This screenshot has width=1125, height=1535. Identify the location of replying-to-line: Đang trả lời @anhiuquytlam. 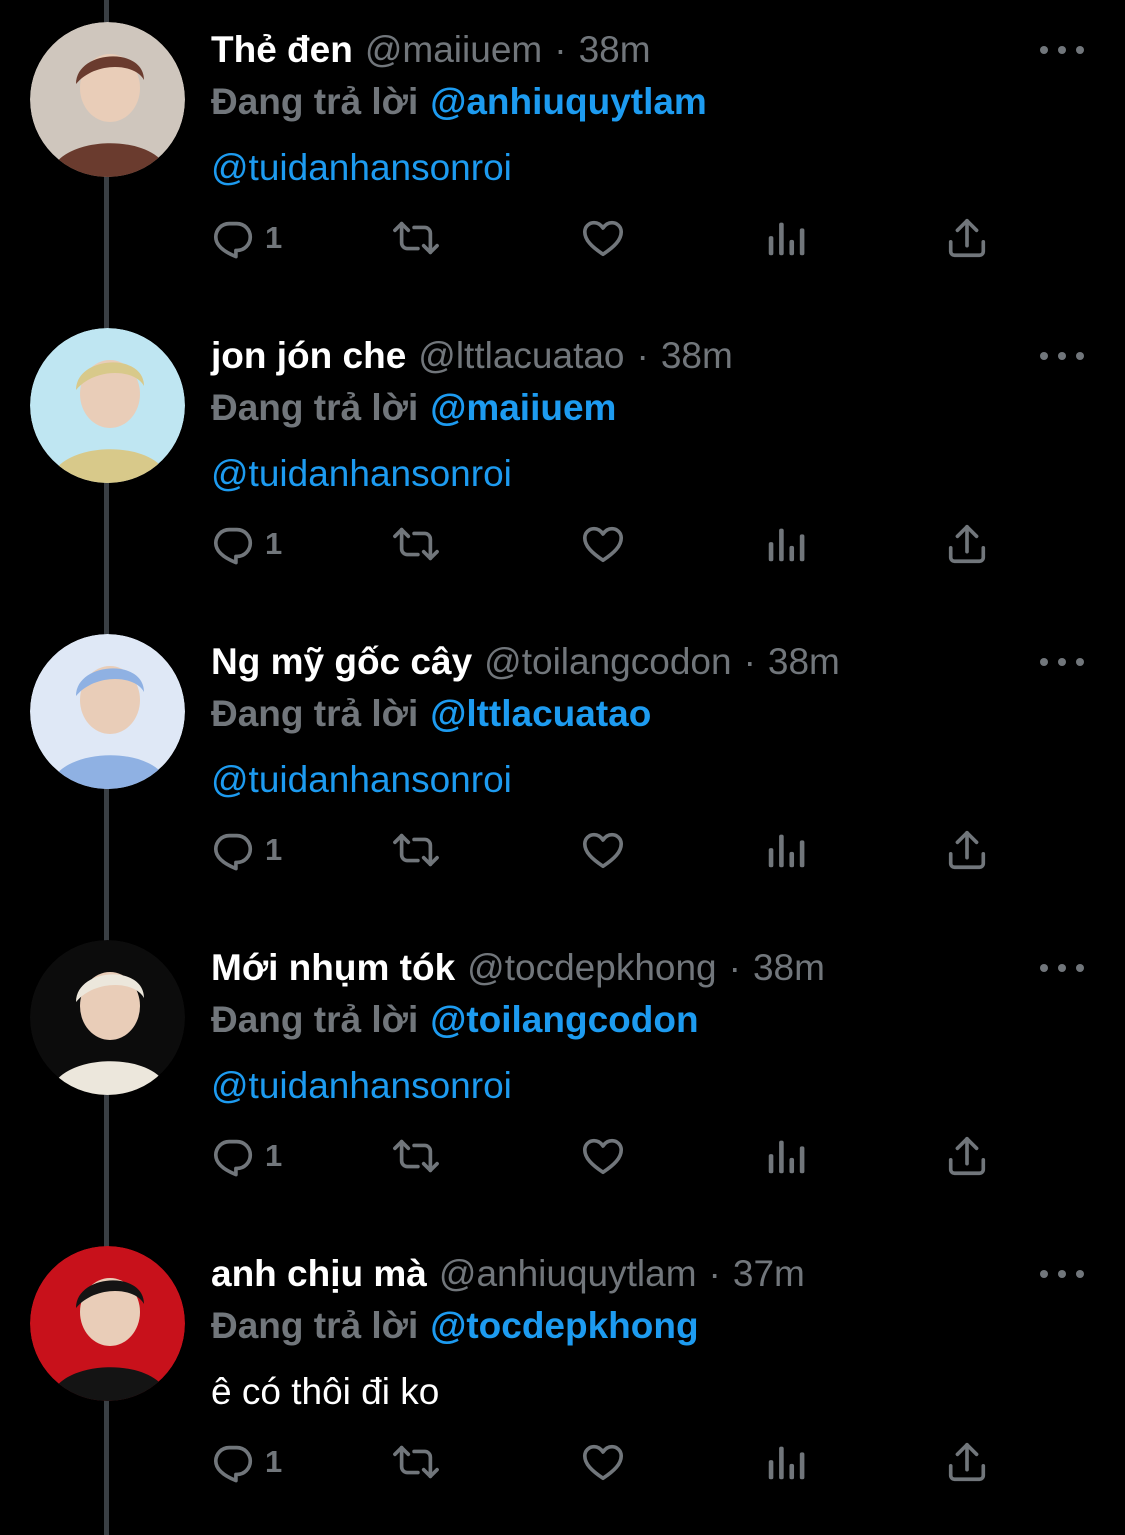
(459, 102).